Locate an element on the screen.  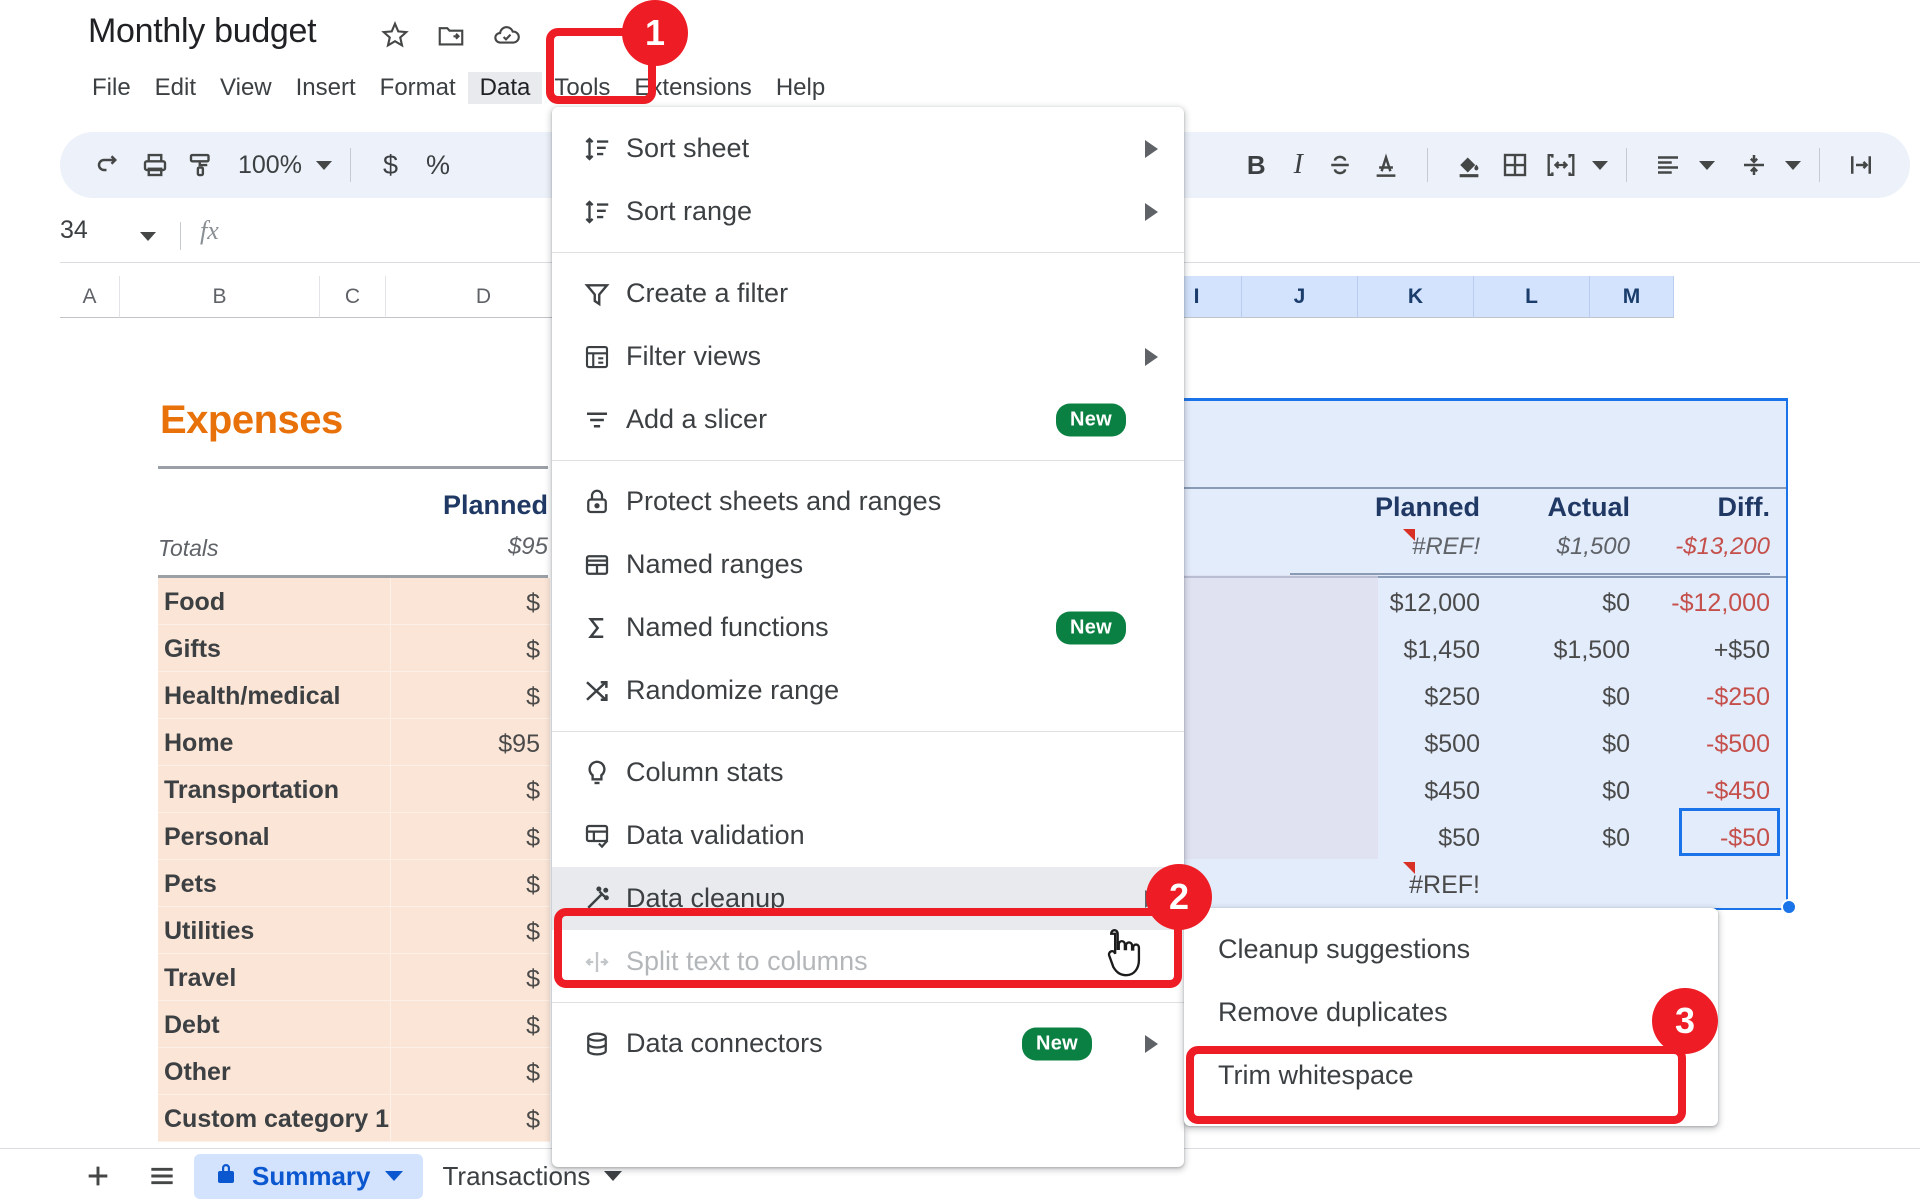
print-icon is located at coordinates (155, 165).